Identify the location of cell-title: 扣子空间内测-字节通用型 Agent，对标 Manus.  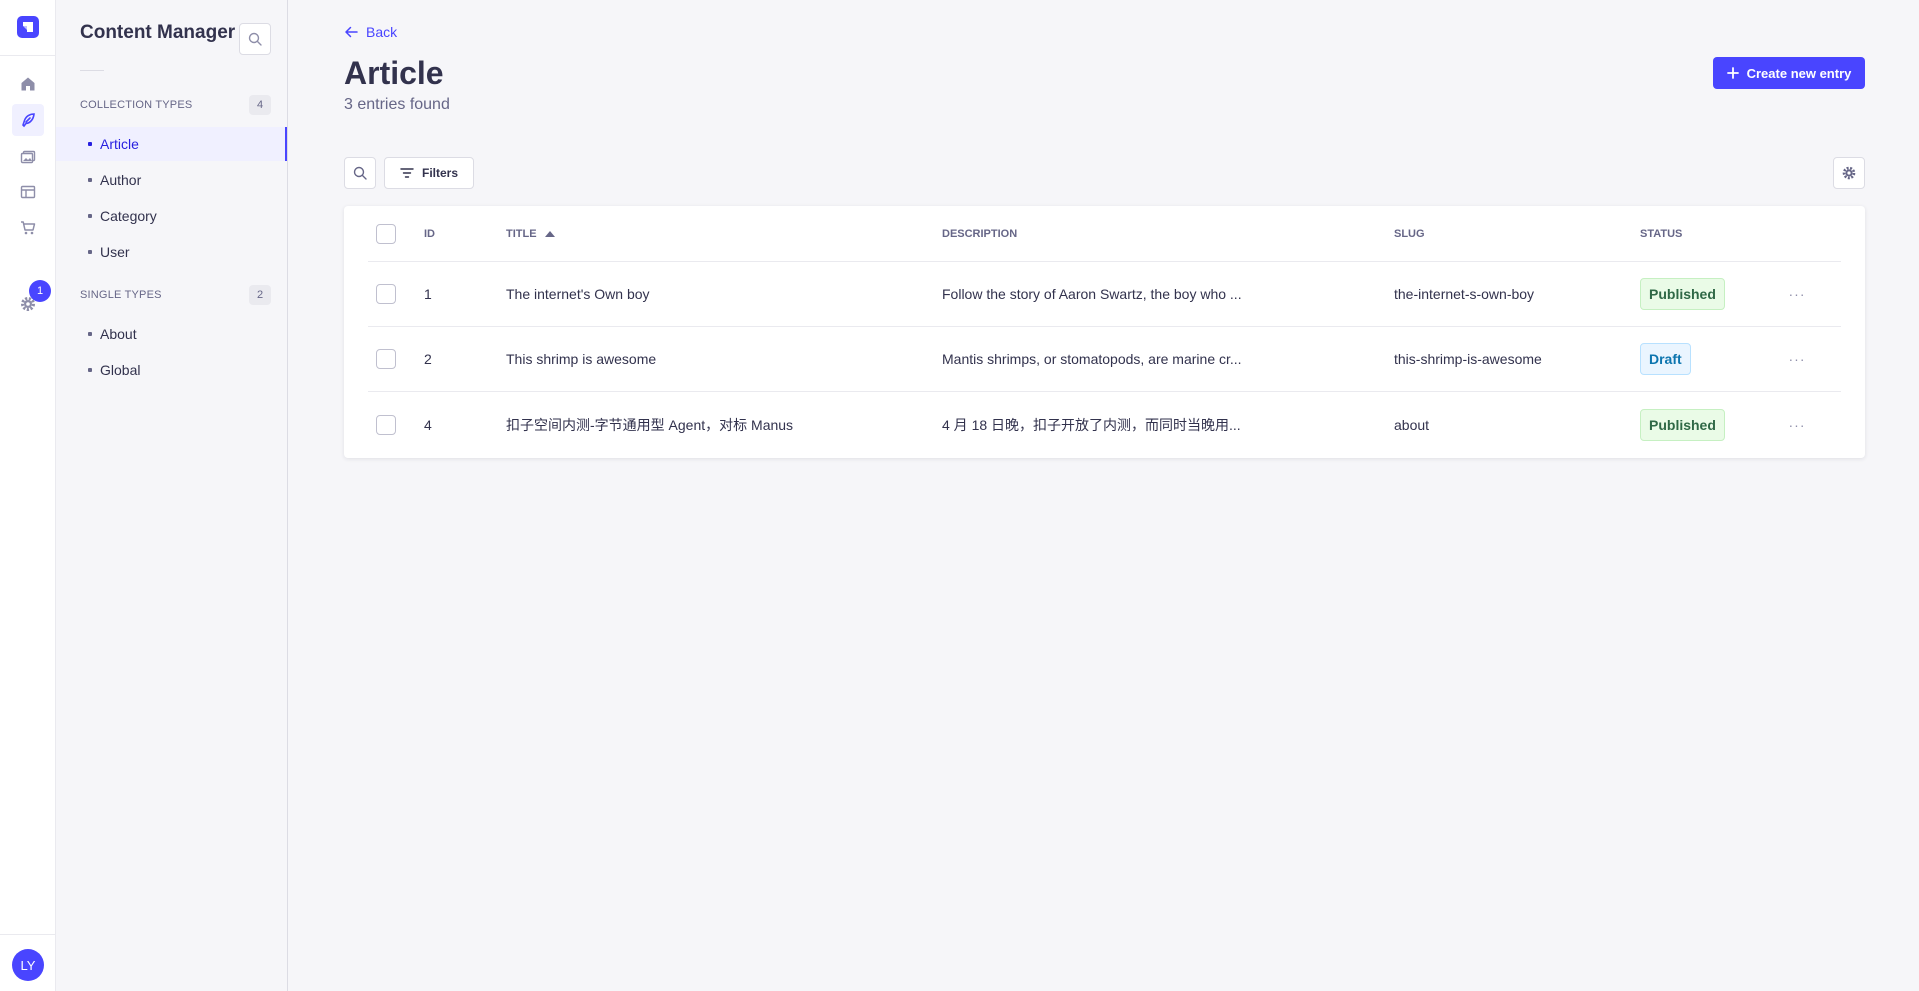
(650, 424).